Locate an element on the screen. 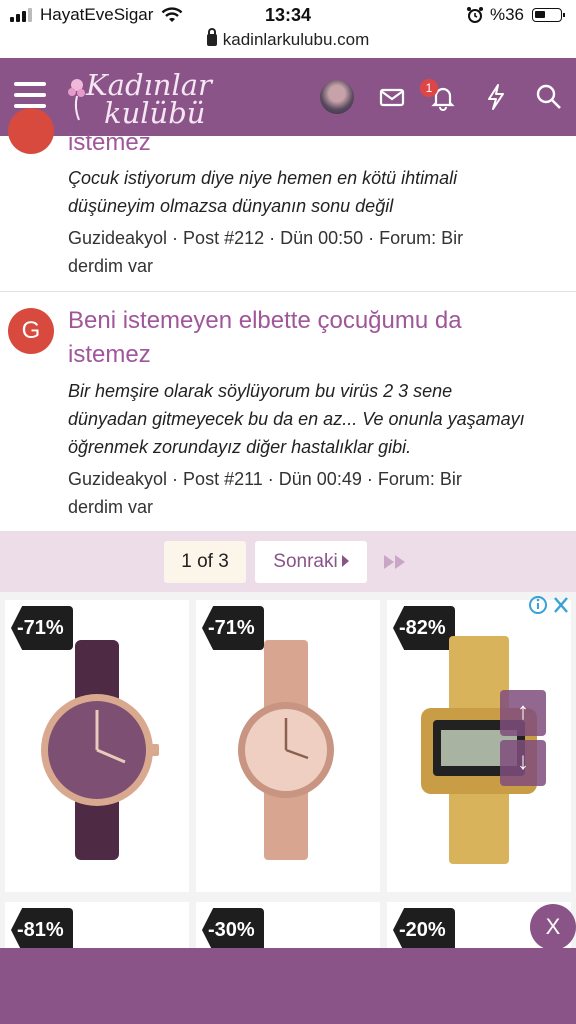  lock-icon is located at coordinates (211, 37).